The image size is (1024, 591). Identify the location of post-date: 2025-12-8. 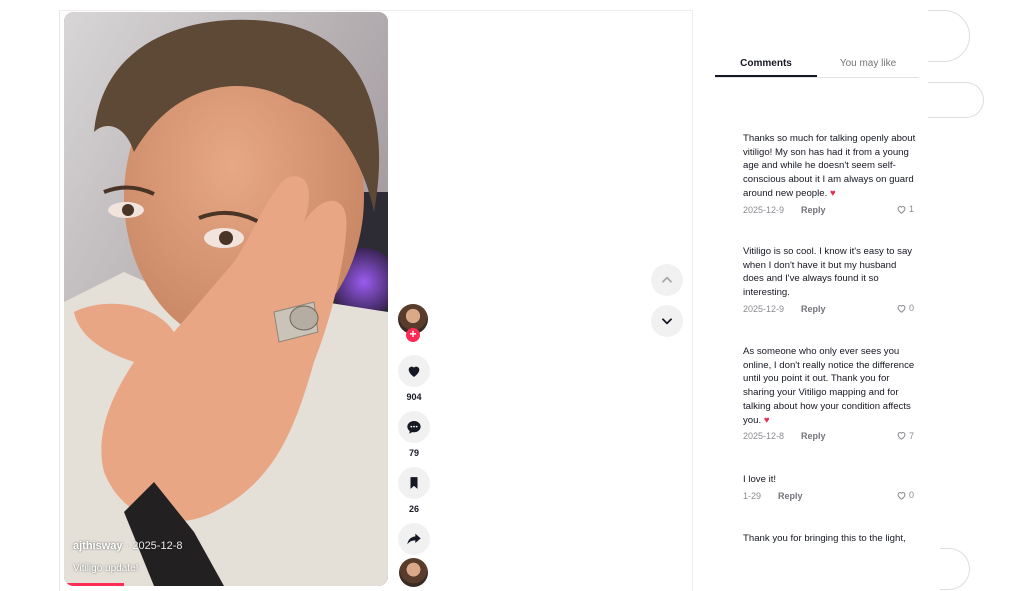
(157, 546).